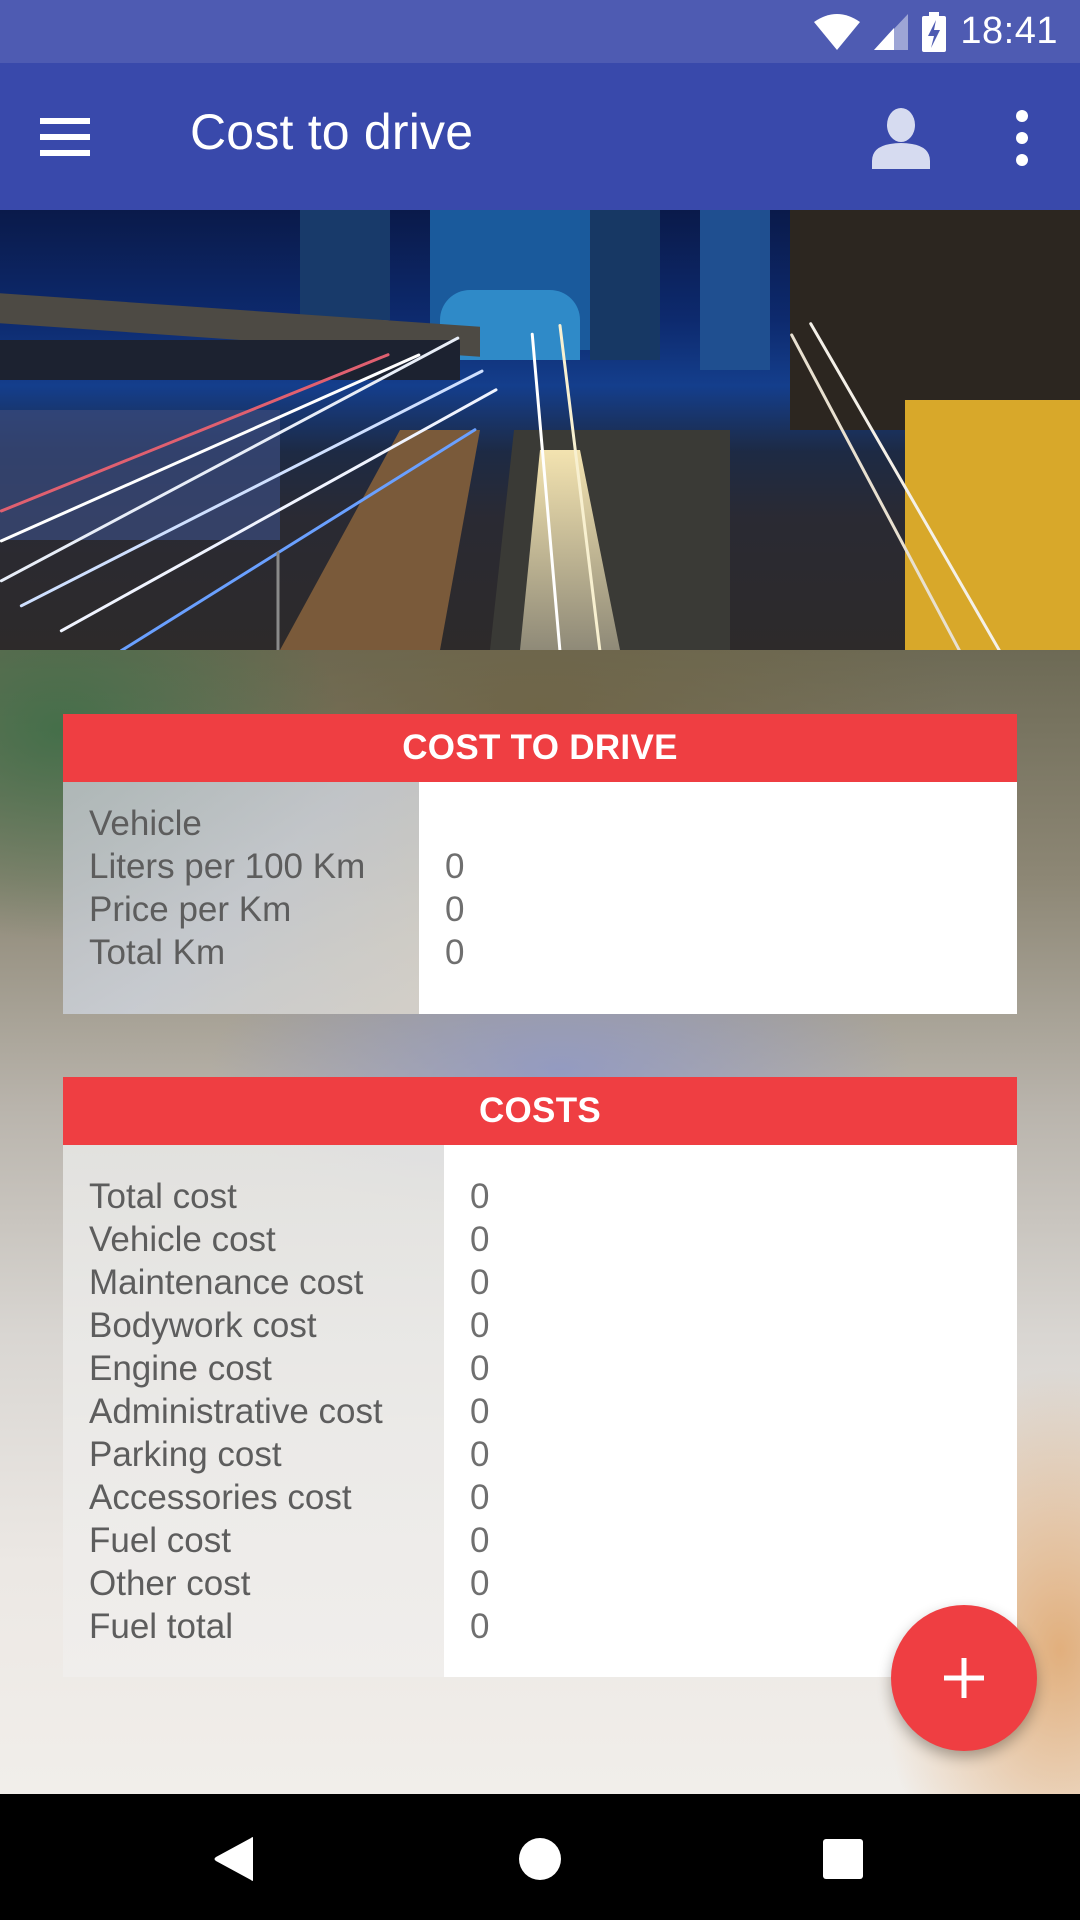 Image resolution: width=1080 pixels, height=1920 pixels. I want to click on add-fab-button, so click(964, 1678).